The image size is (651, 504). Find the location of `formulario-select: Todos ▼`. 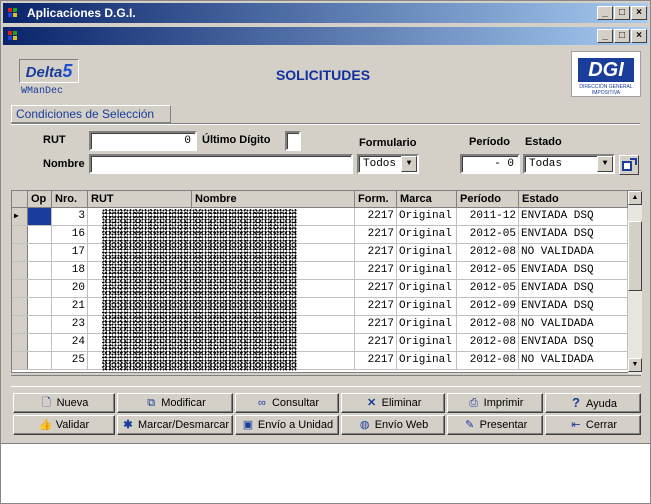

formulario-select: Todos ▼ is located at coordinates (388, 164).